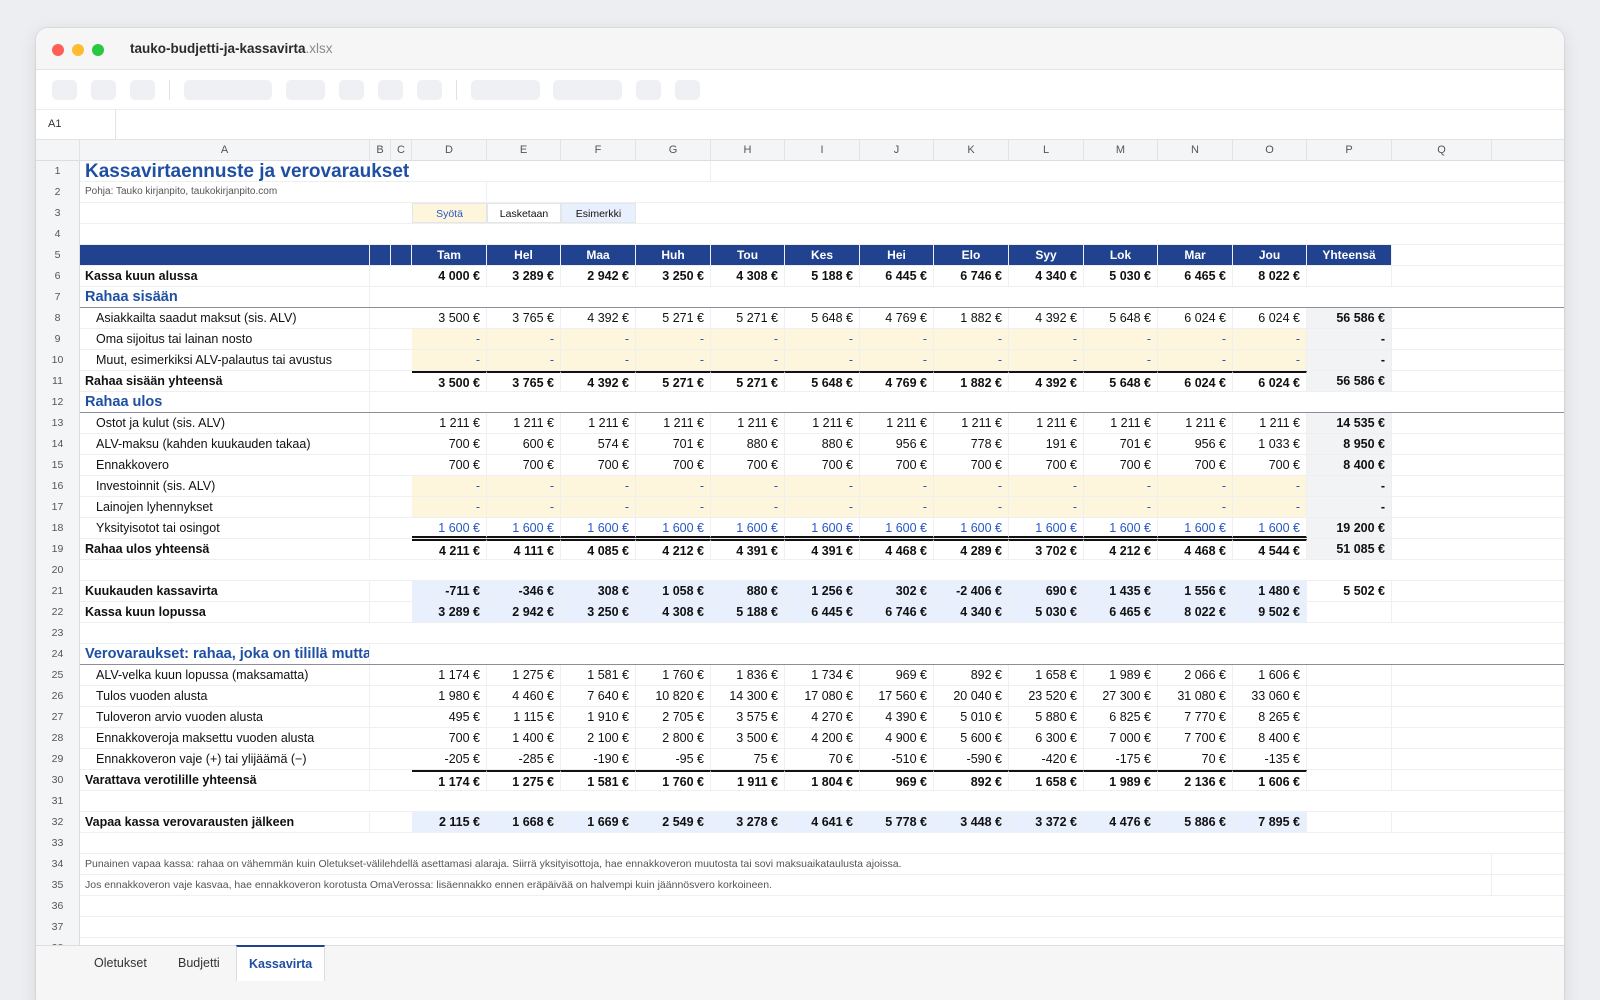 This screenshot has width=1600, height=1000. What do you see at coordinates (58, 381) in the screenshot?
I see `row-number: 11` at bounding box center [58, 381].